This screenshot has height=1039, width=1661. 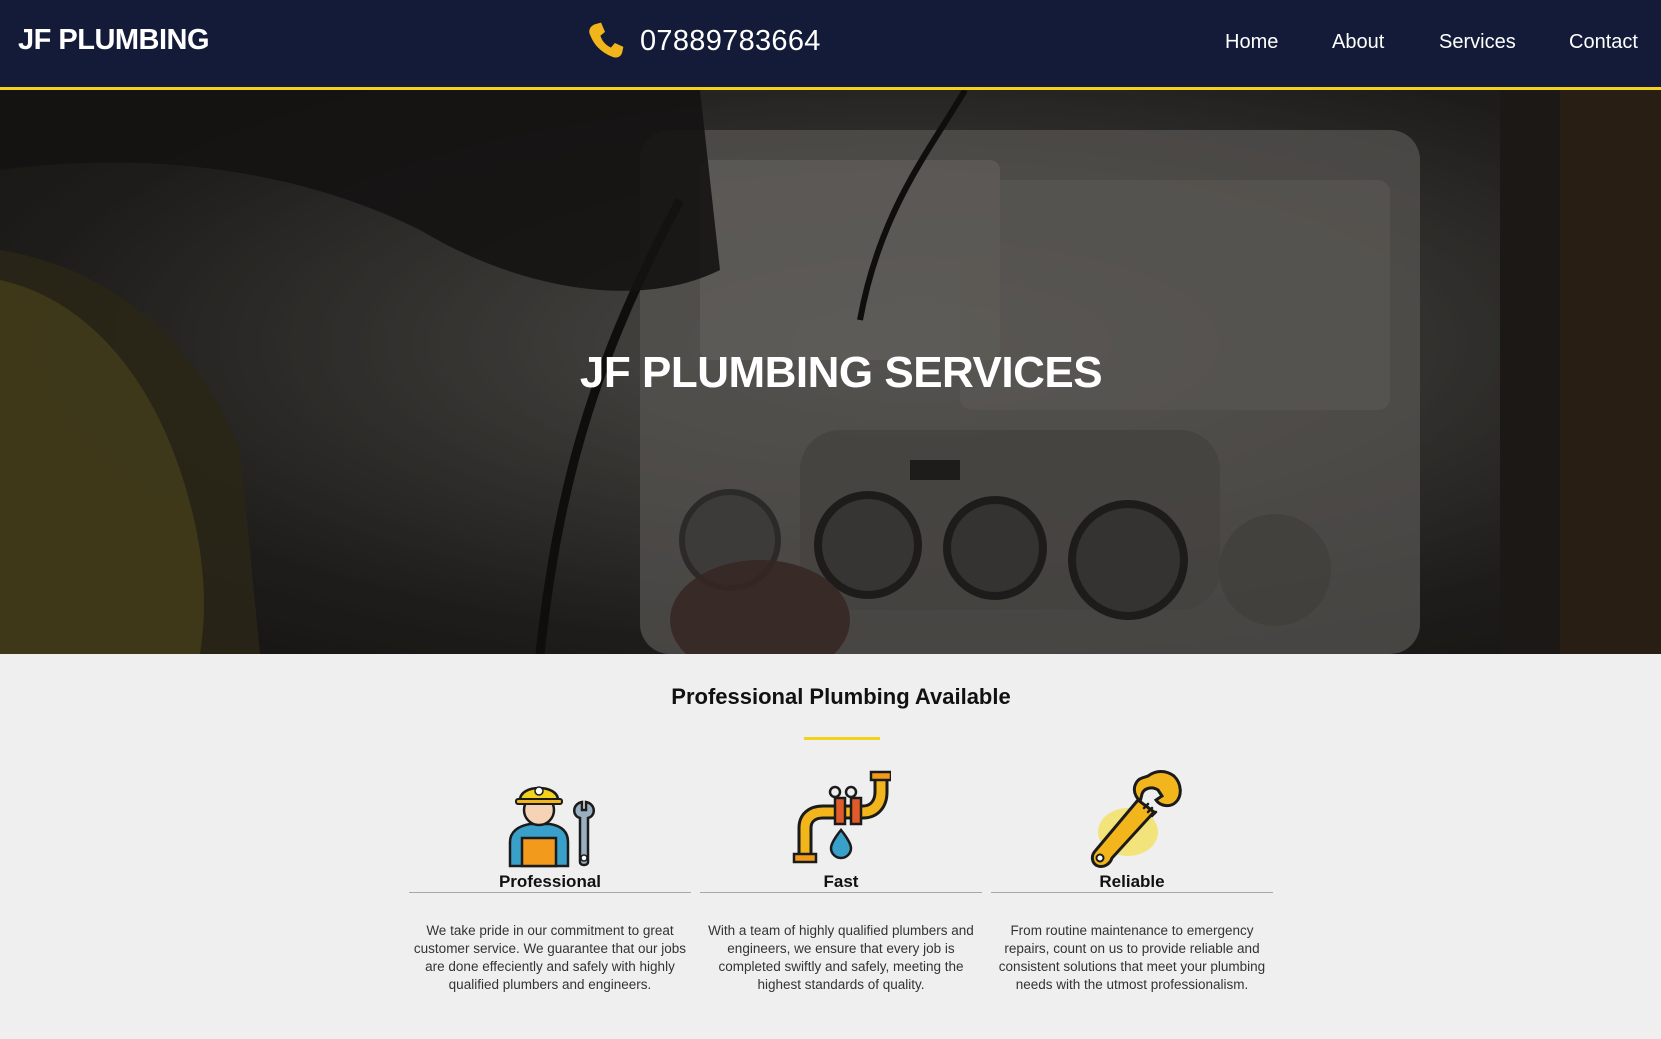 What do you see at coordinates (841, 881) in the screenshot?
I see `feature-title: Fast` at bounding box center [841, 881].